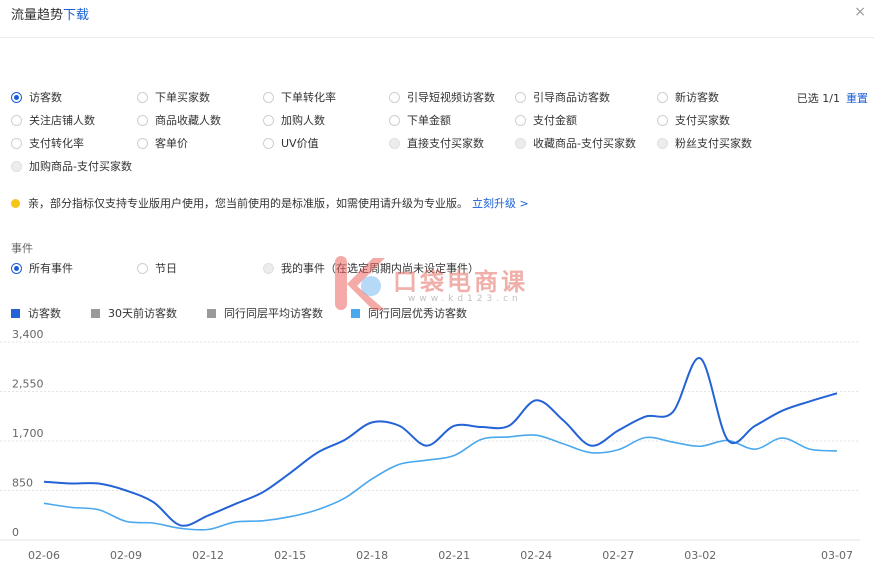  I want to click on metric-option: 下单买家数, so click(173, 97).